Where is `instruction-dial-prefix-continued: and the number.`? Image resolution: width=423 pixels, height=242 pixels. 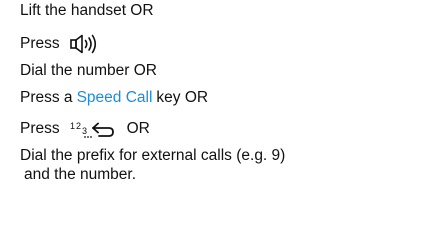
instruction-dial-prefix-continued: and the number. is located at coordinates (80, 175).